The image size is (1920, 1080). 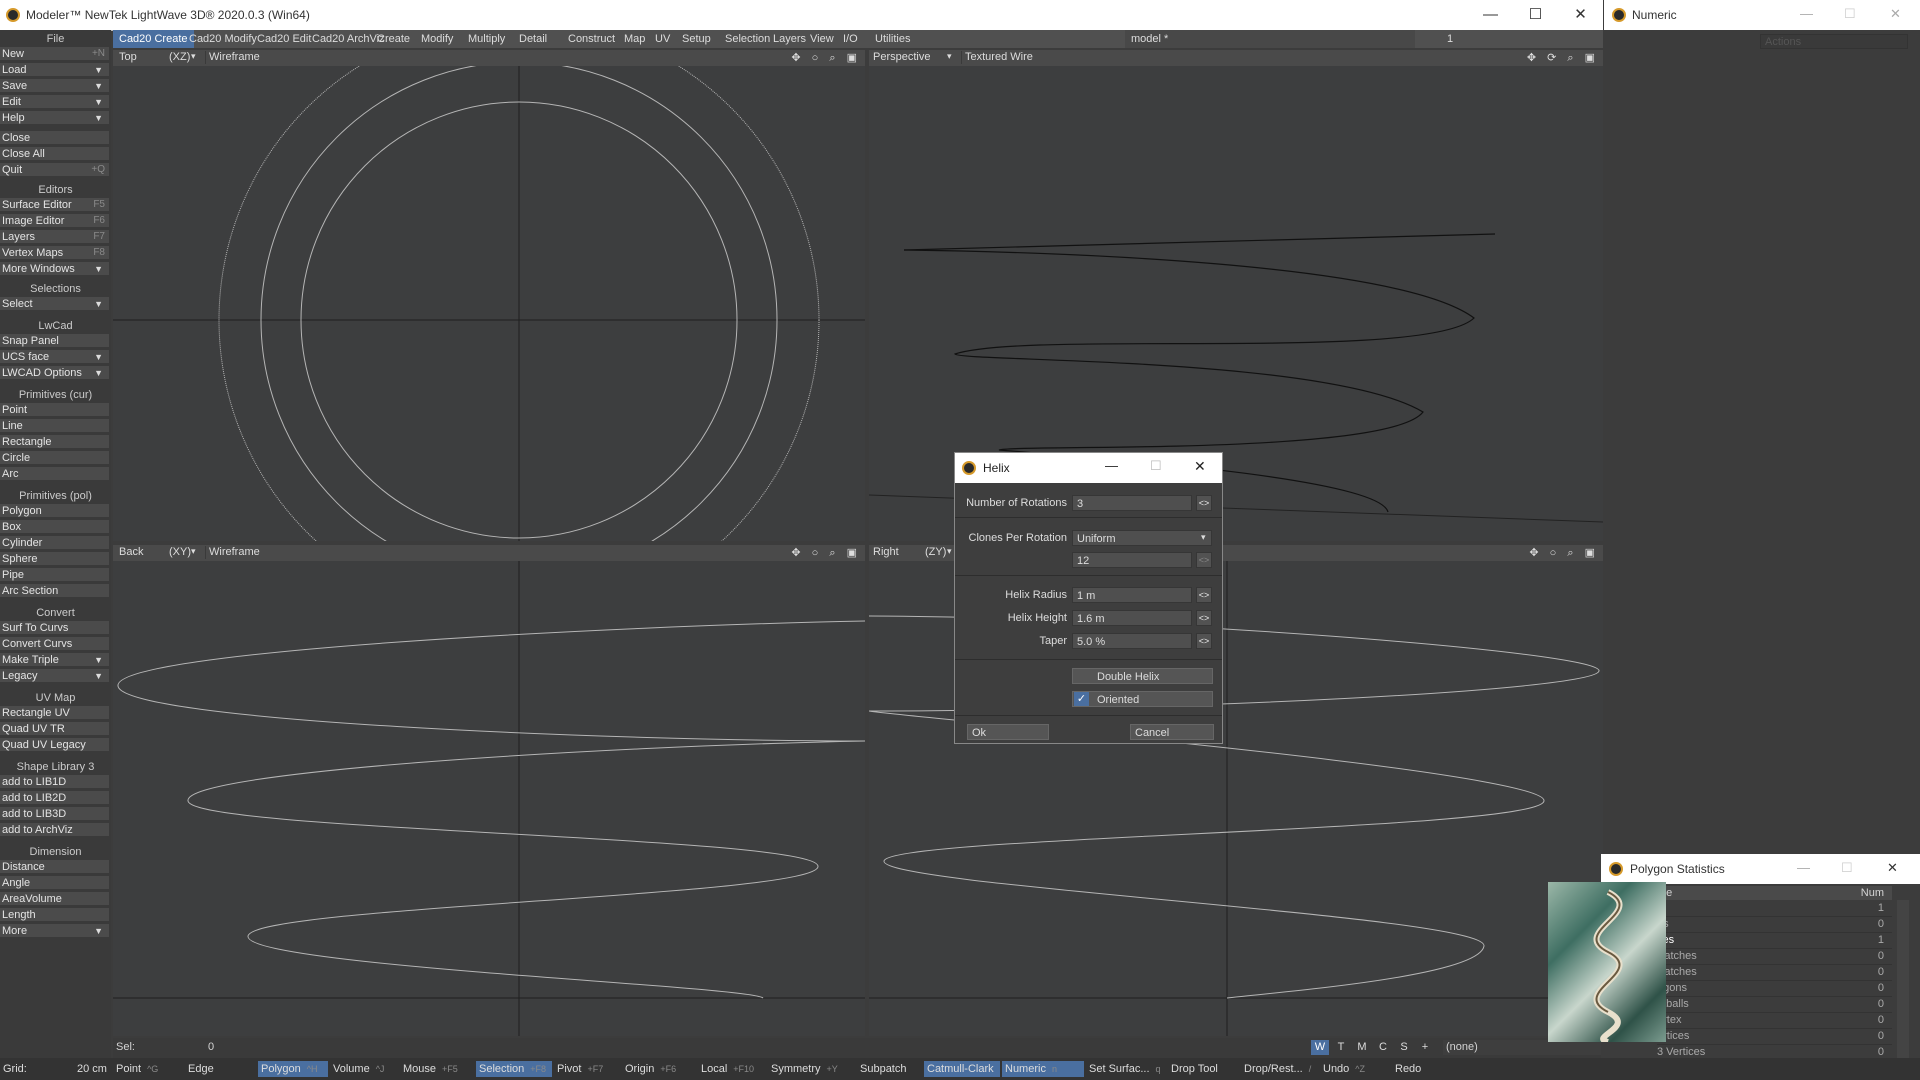 I want to click on sidebar-item-add-to-lib3d: add to LIB3D, so click(x=54, y=814).